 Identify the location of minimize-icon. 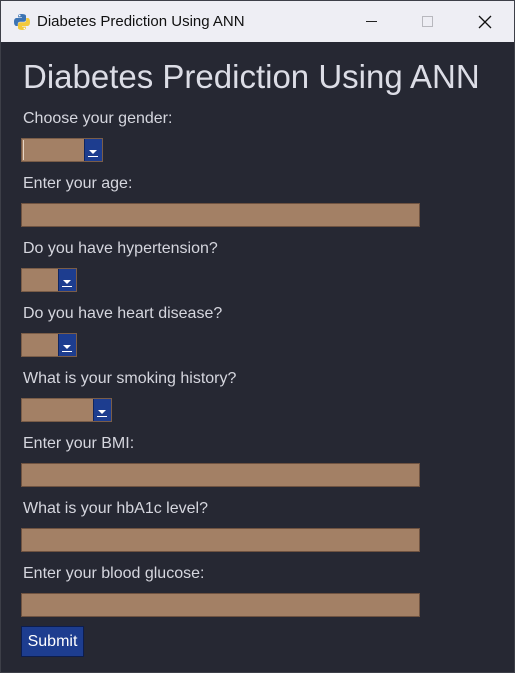
(371, 21).